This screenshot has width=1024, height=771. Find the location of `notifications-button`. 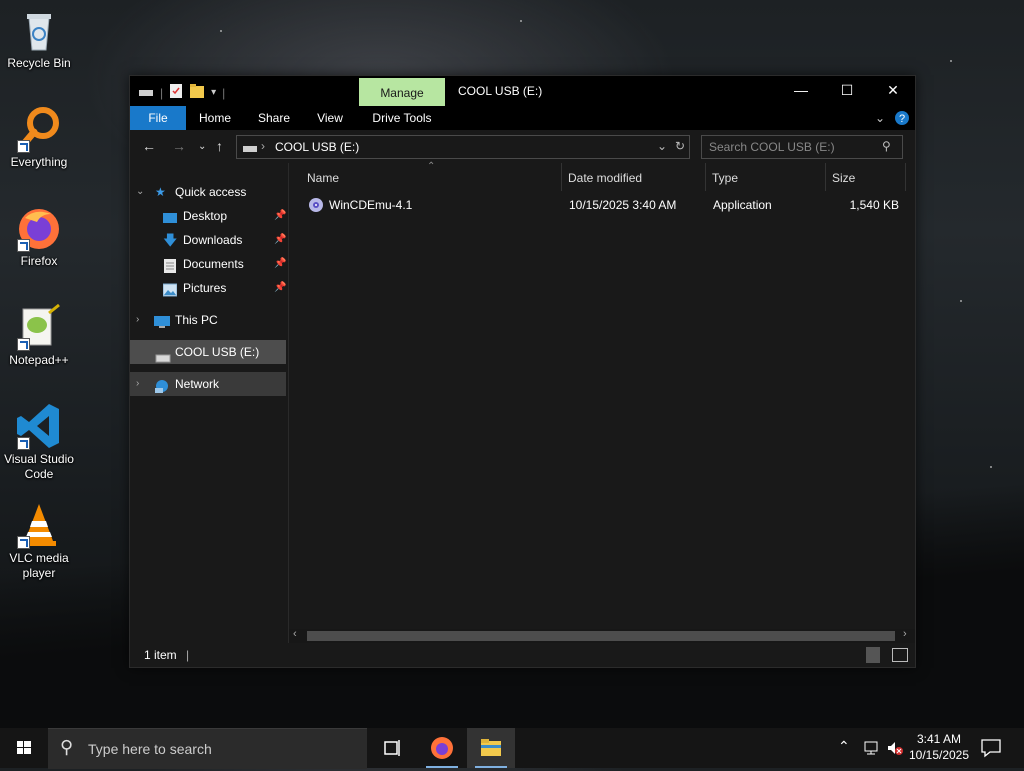

notifications-button is located at coordinates (991, 749).